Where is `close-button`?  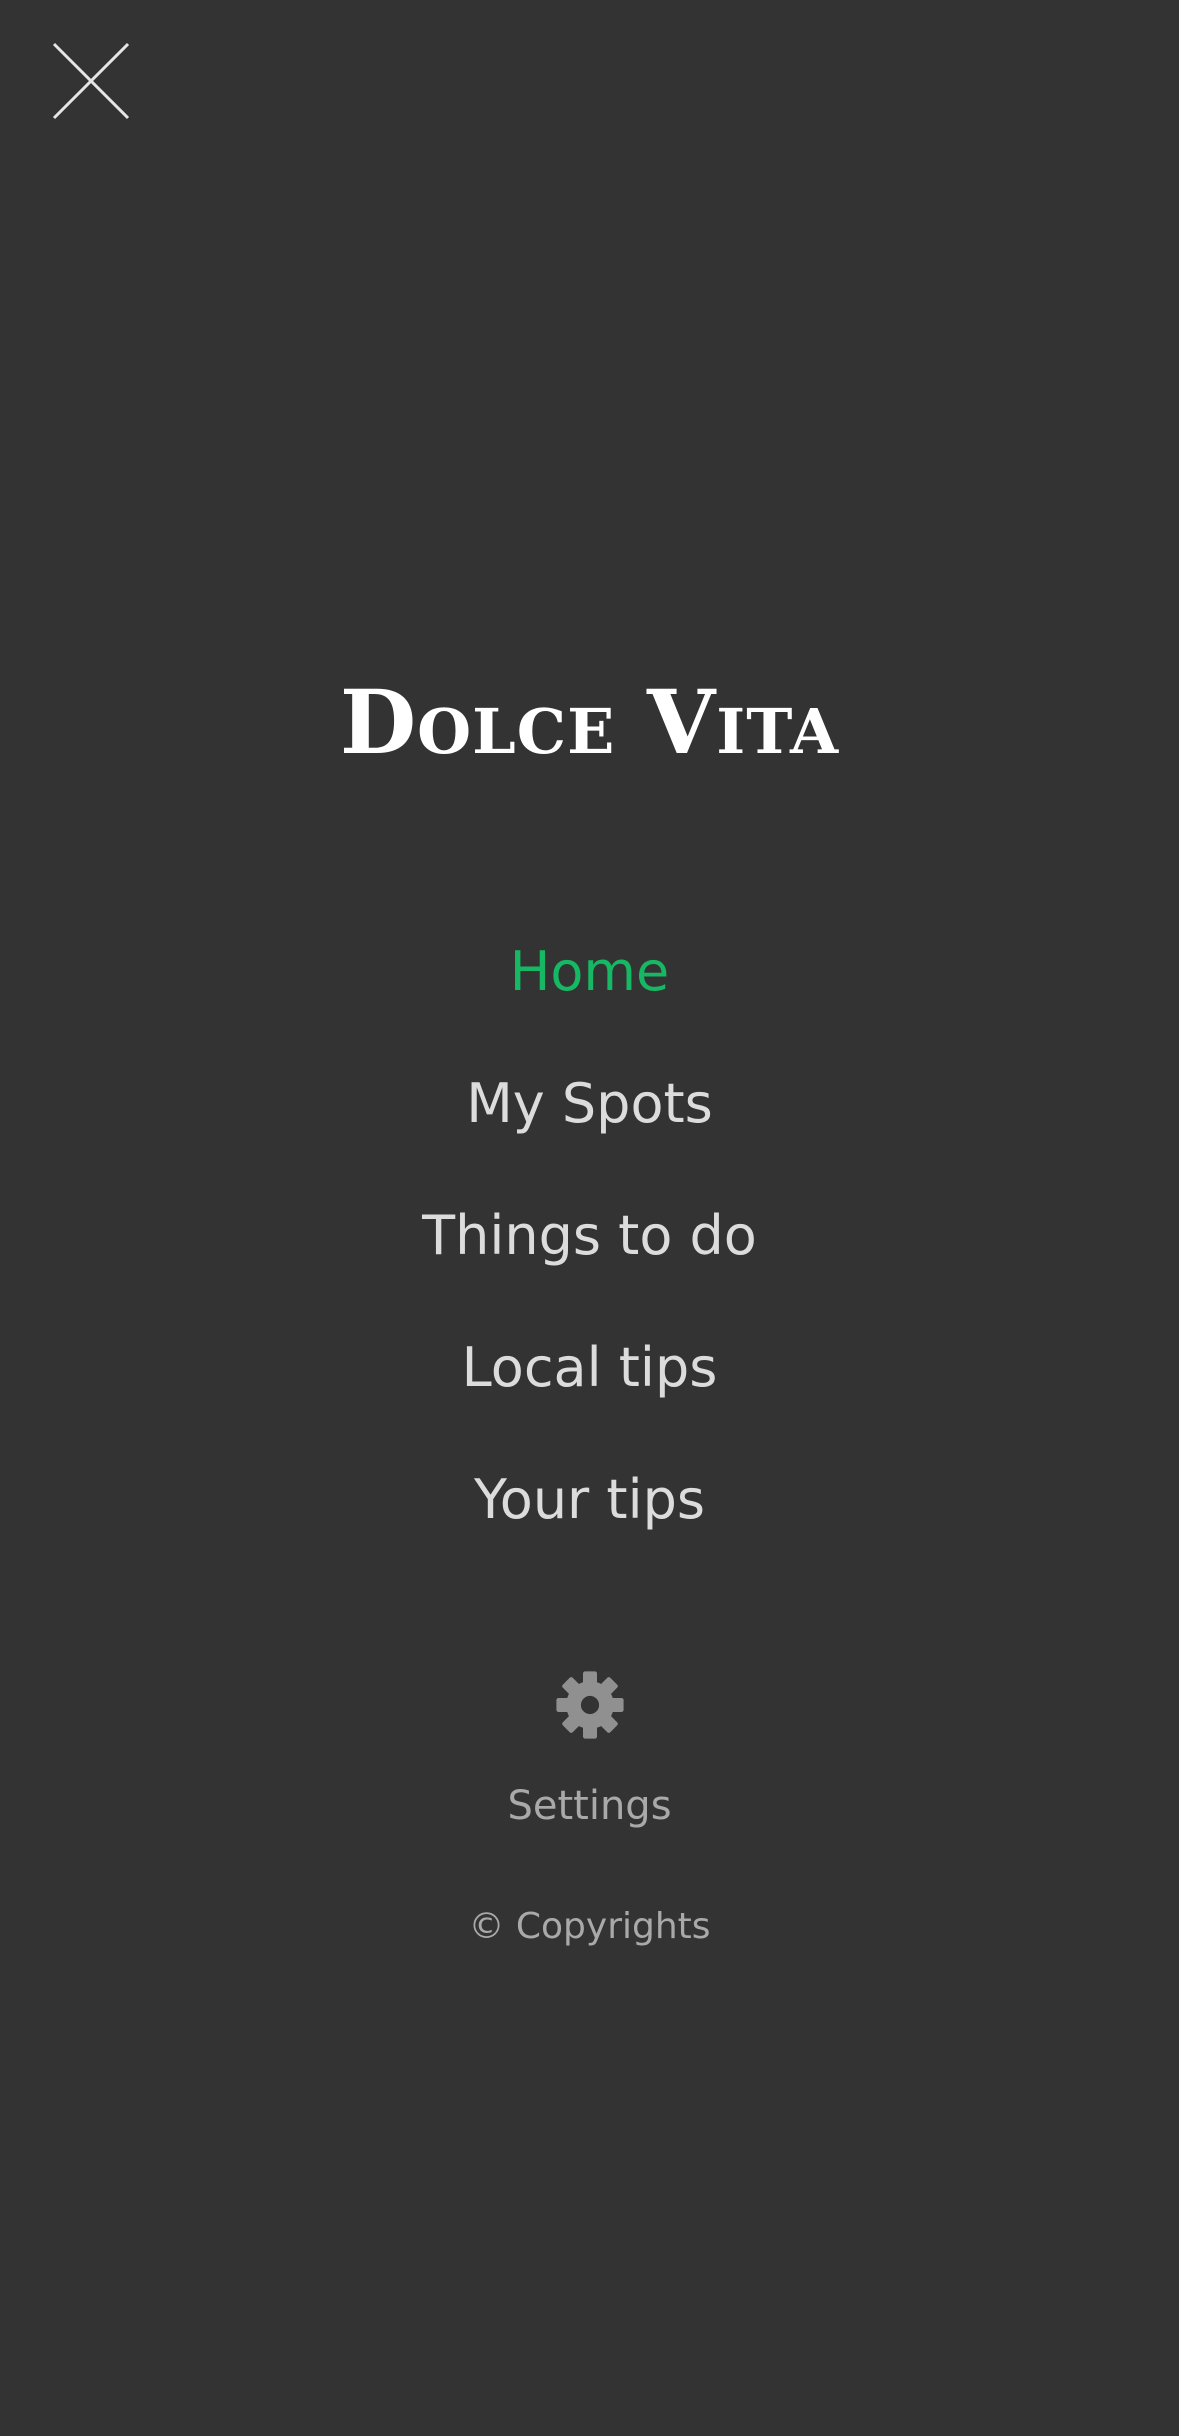 close-button is located at coordinates (91, 81).